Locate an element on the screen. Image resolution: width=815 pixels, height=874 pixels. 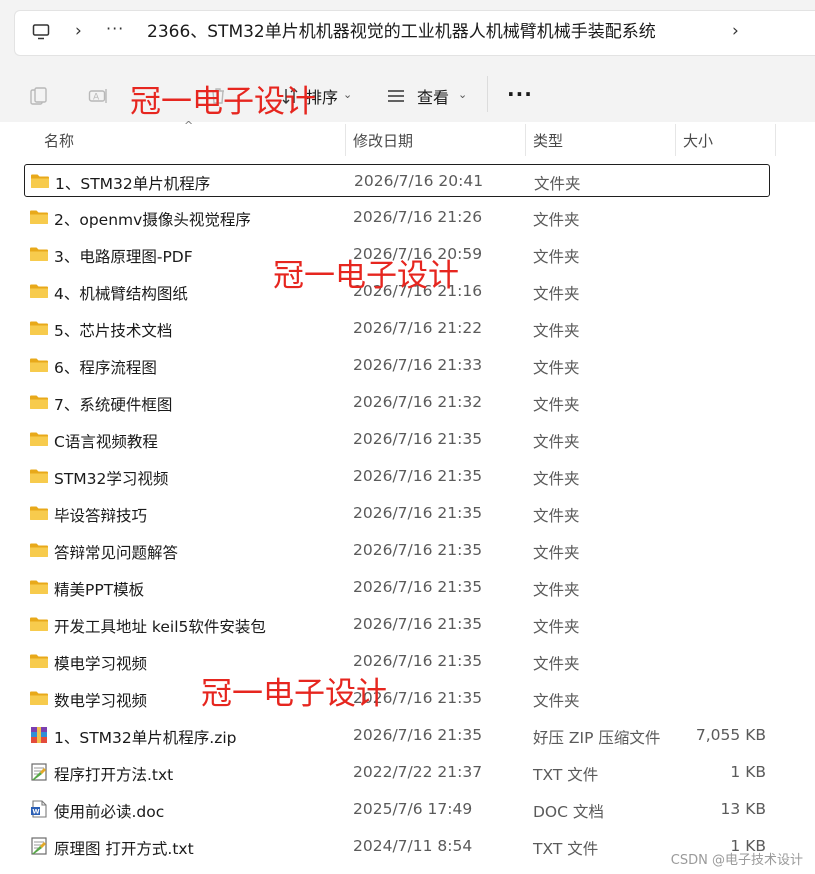
file-name: 程序打开方法.txt is located at coordinates (113, 774).